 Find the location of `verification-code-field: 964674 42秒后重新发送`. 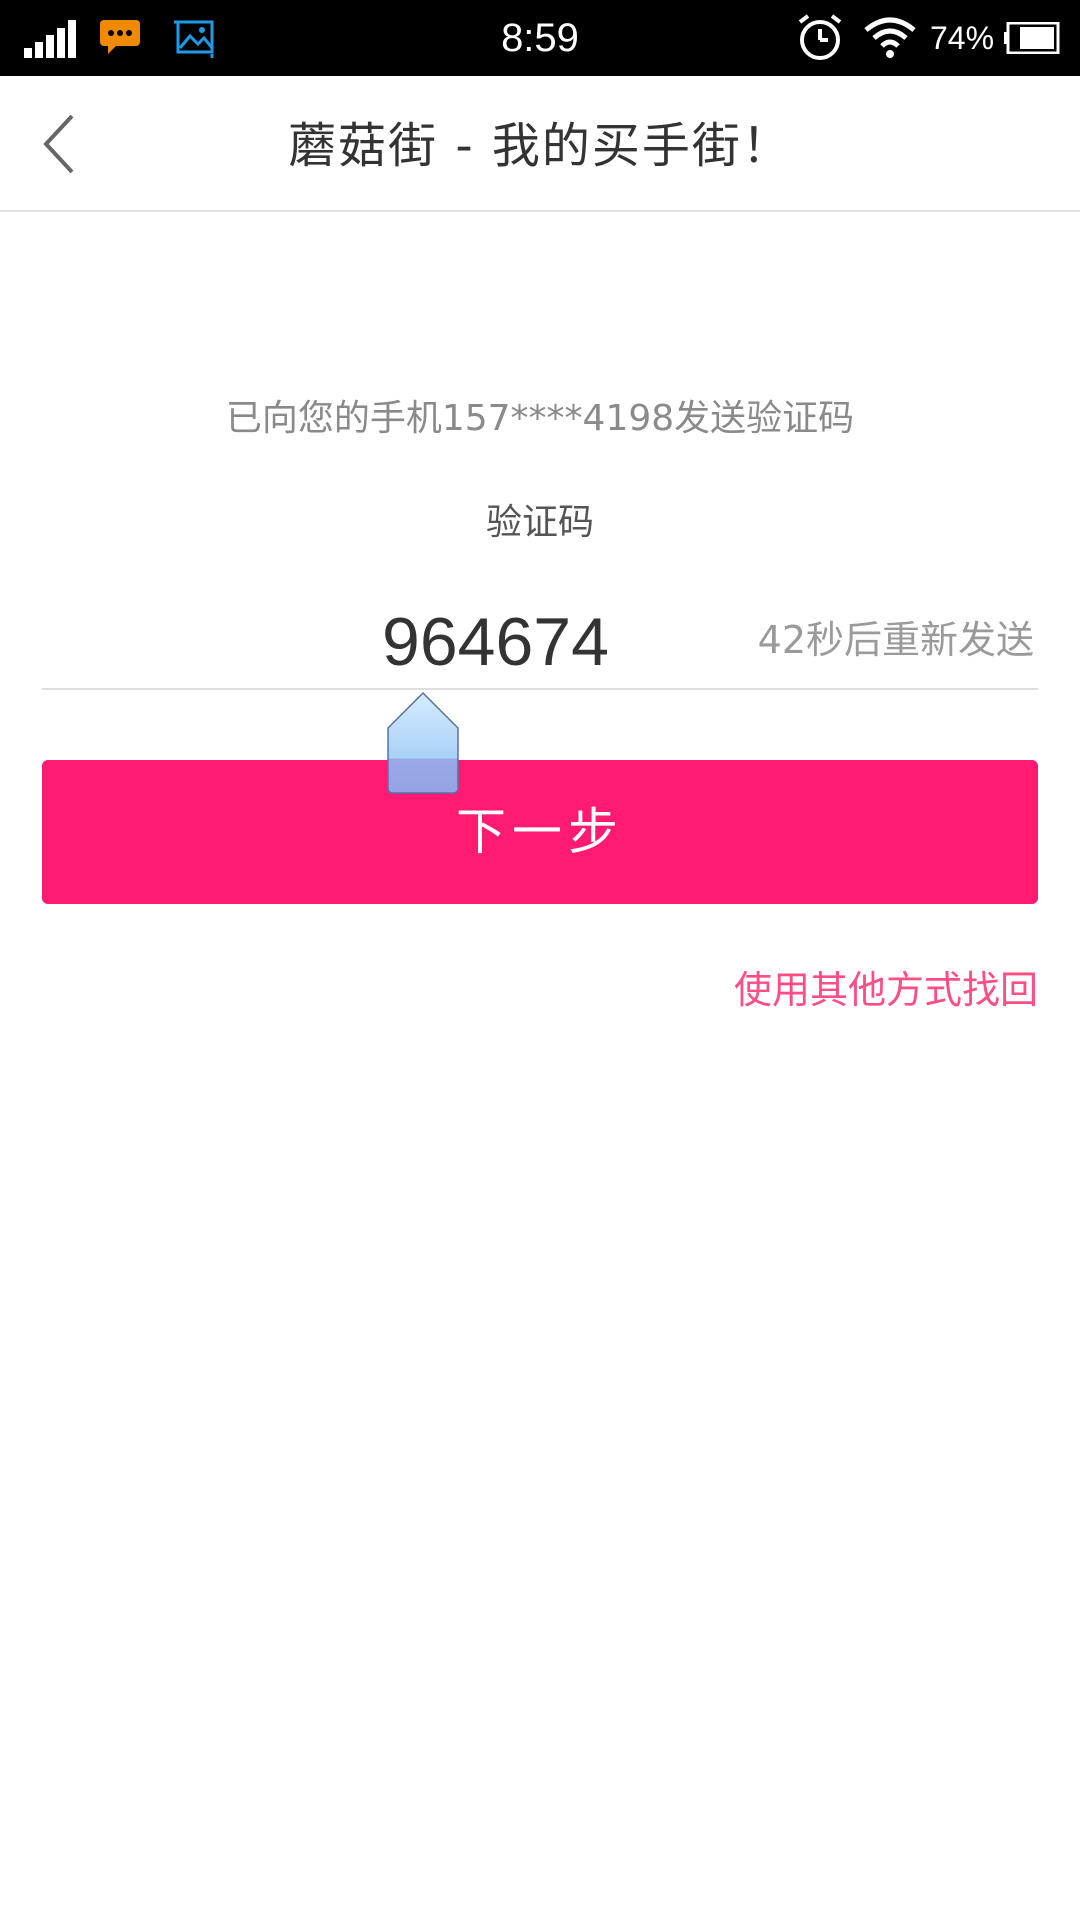

verification-code-field: 964674 42秒后重新发送 is located at coordinates (540, 640).